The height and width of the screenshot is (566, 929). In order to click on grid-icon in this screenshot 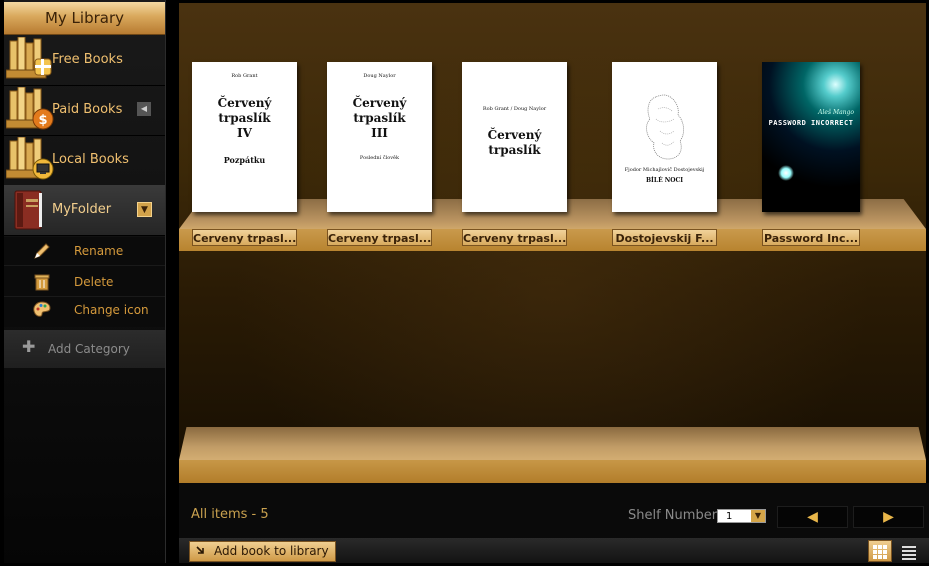, I will do `click(880, 552)`.